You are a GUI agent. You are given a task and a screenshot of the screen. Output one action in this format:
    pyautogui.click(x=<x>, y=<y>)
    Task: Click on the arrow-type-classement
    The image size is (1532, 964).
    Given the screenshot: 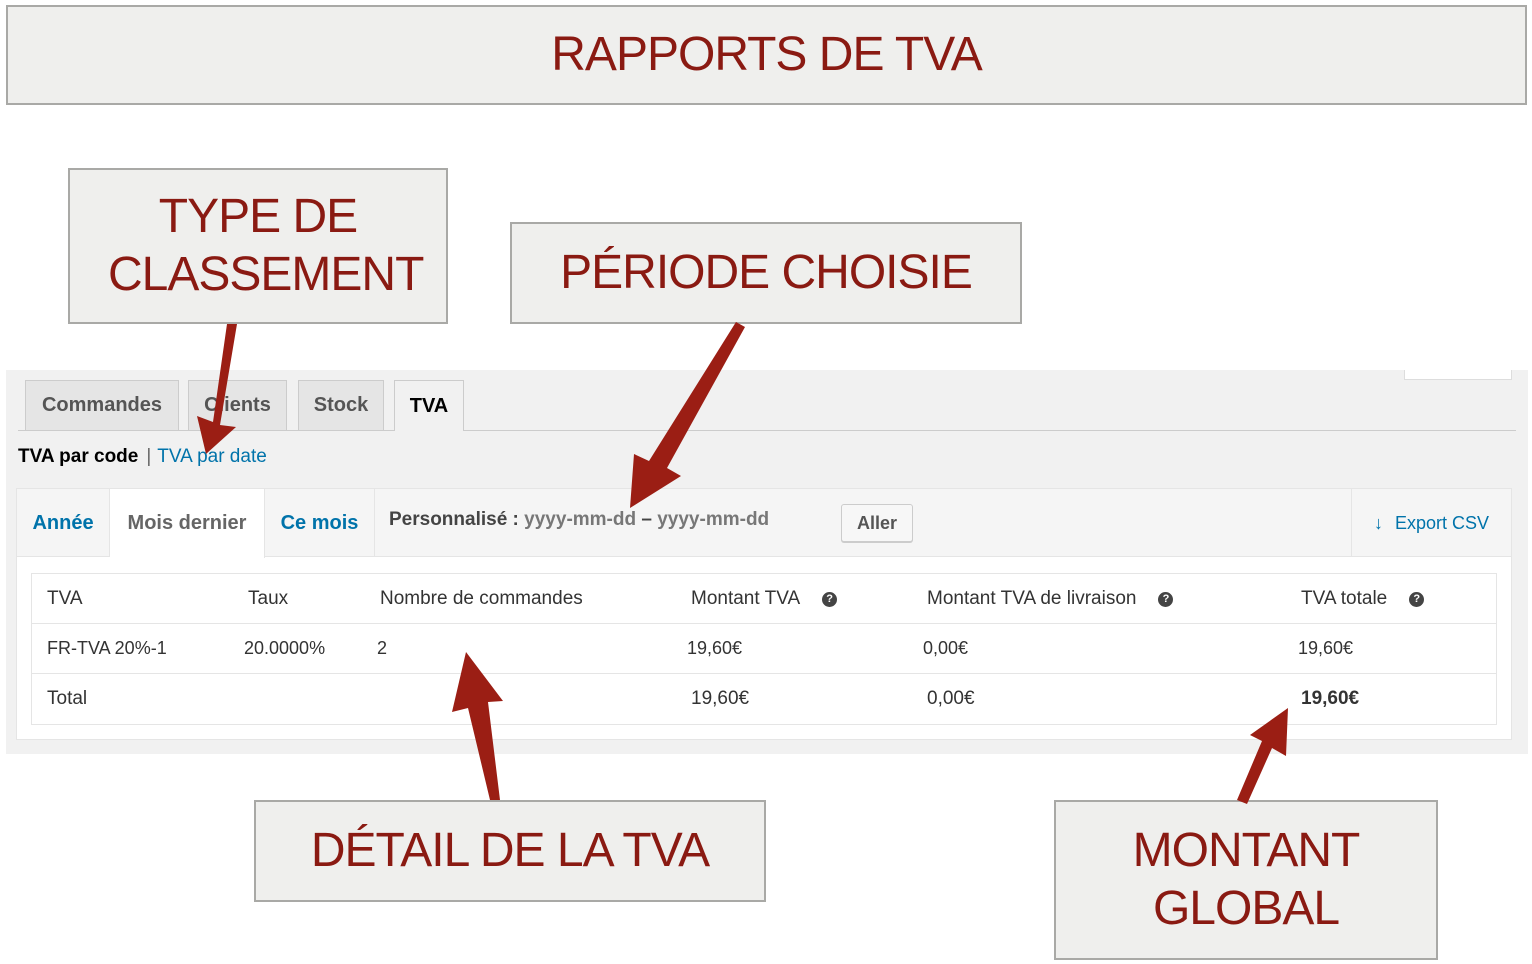 What is the action you would take?
    pyautogui.click(x=217, y=389)
    